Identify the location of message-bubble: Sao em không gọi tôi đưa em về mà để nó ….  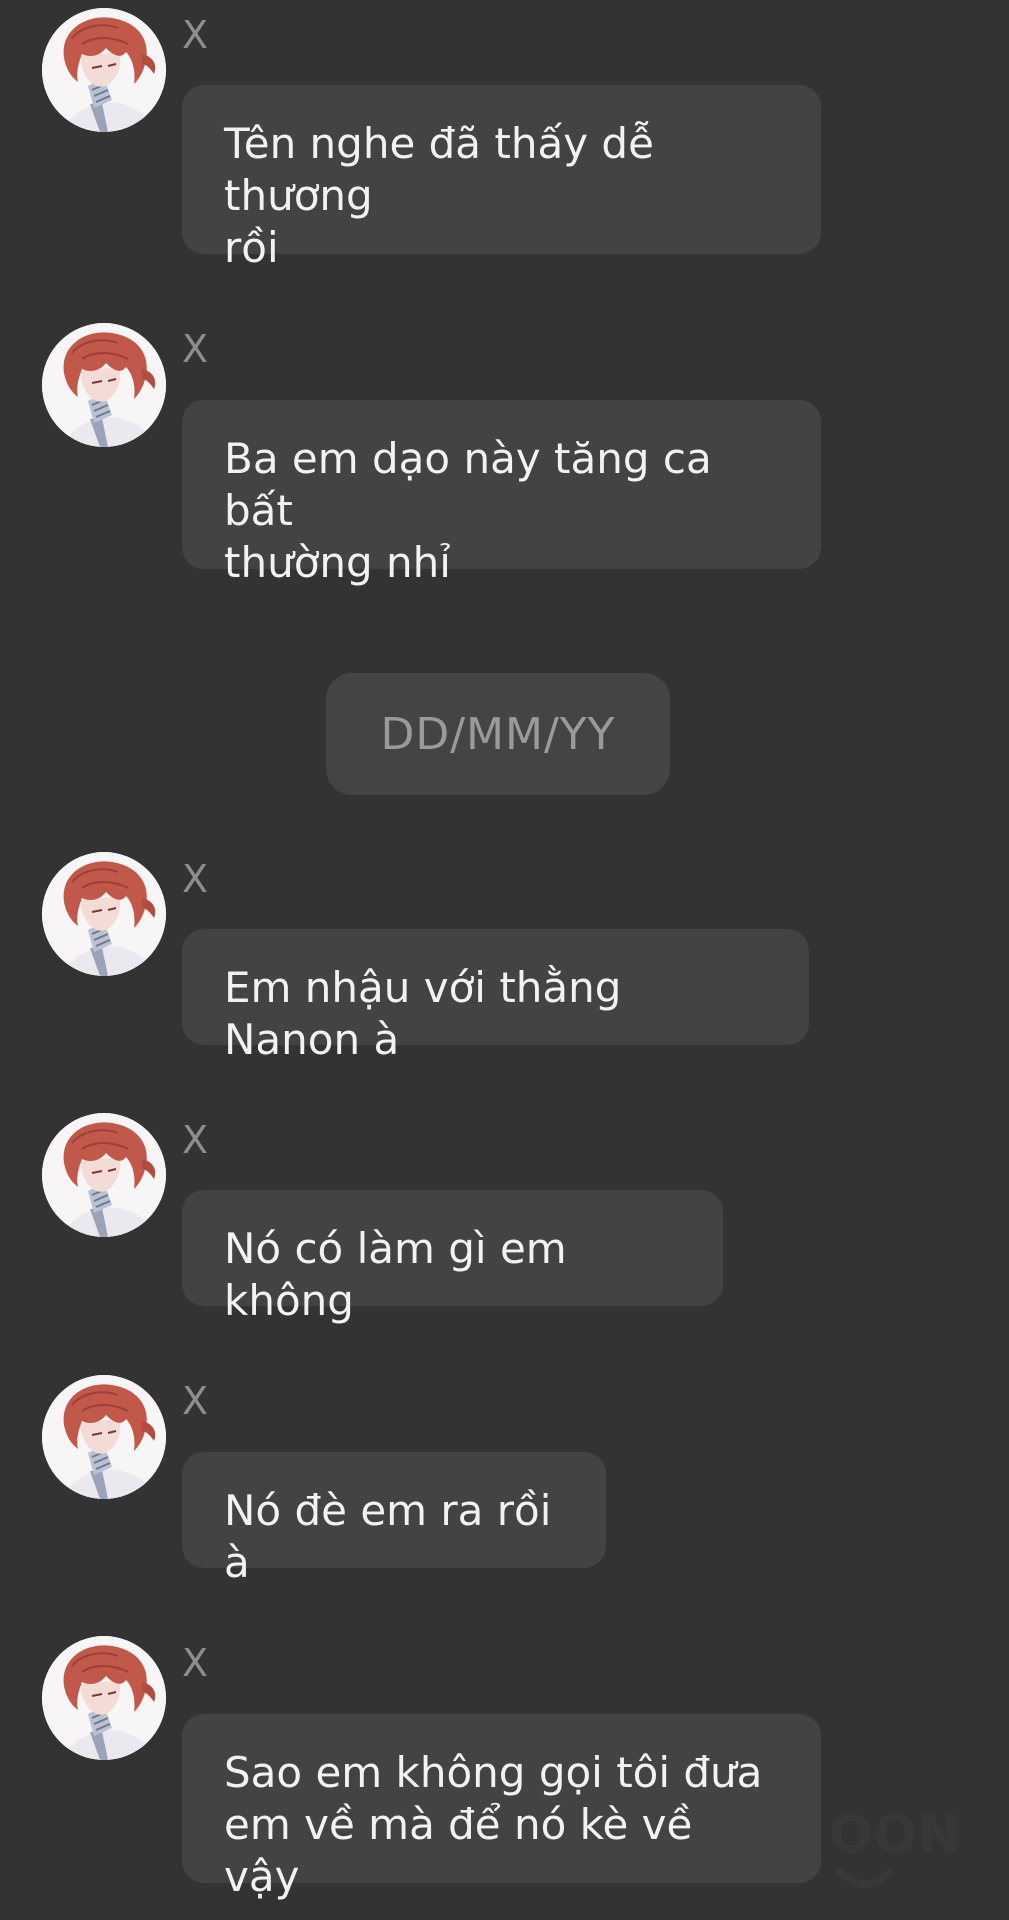
(501, 1807).